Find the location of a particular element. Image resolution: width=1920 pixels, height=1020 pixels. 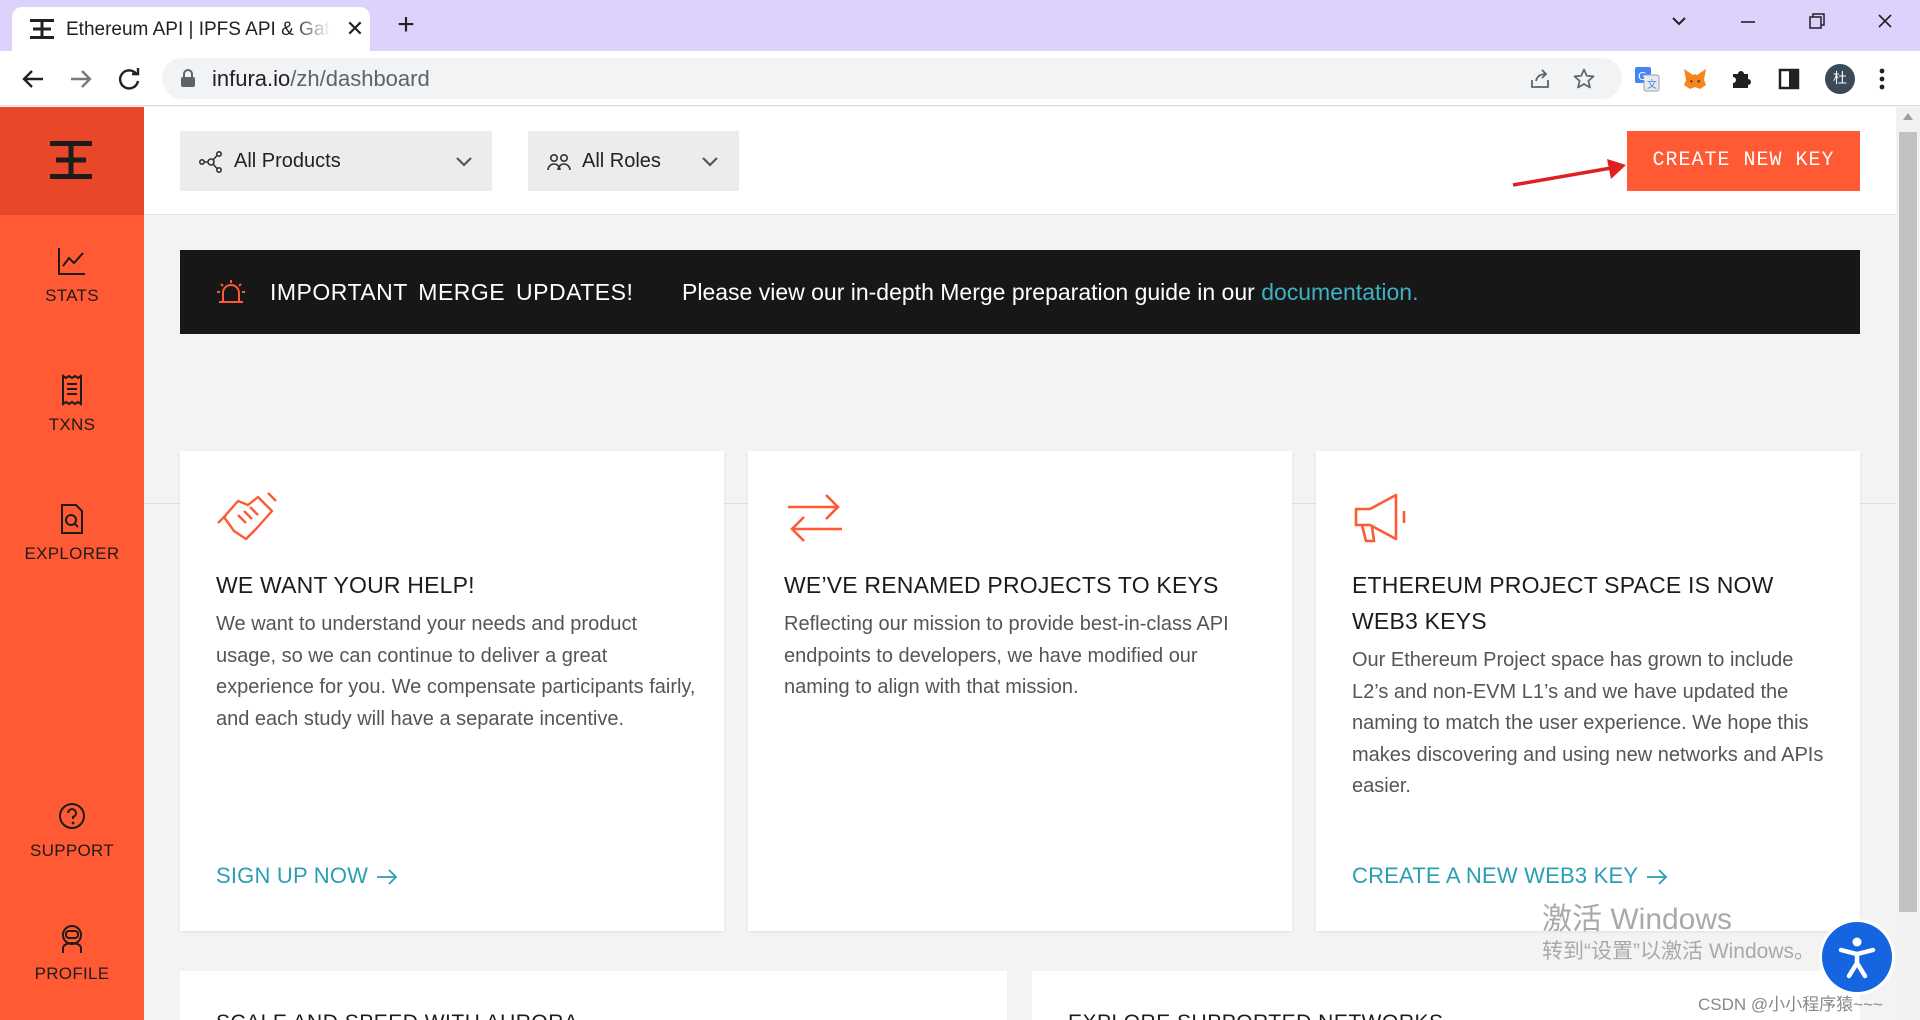

url-host: infura.io is located at coordinates (251, 78).